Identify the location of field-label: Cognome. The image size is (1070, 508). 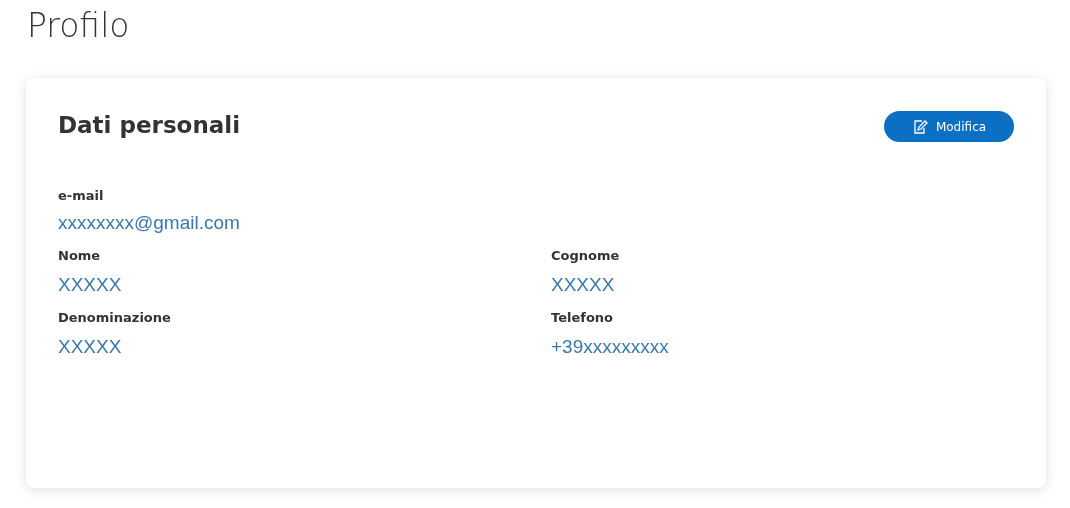
(586, 256).